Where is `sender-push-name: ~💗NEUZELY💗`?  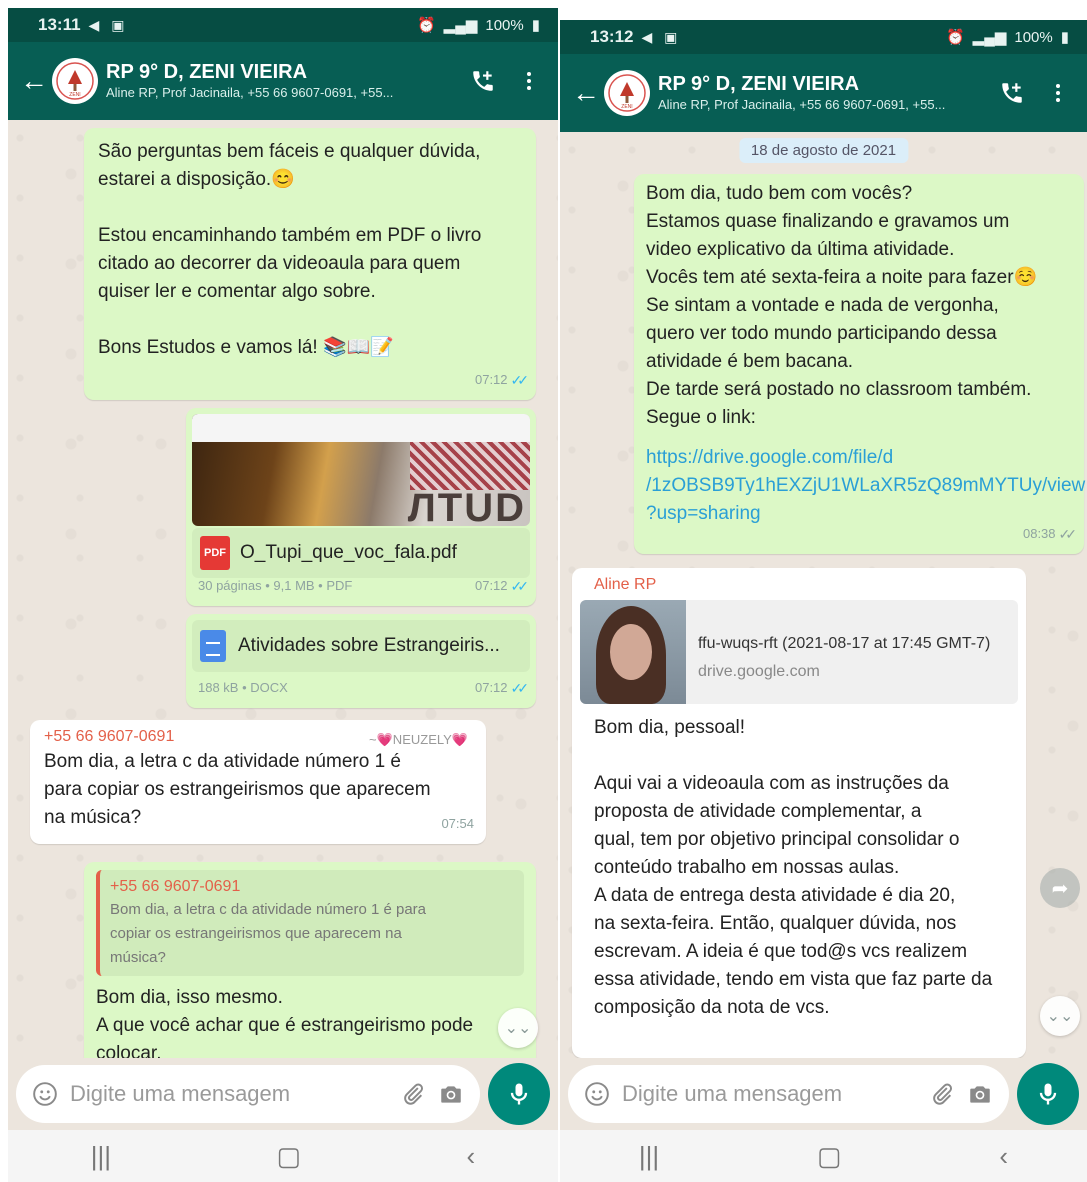 sender-push-name: ~💗NEUZELY💗 is located at coordinates (418, 739).